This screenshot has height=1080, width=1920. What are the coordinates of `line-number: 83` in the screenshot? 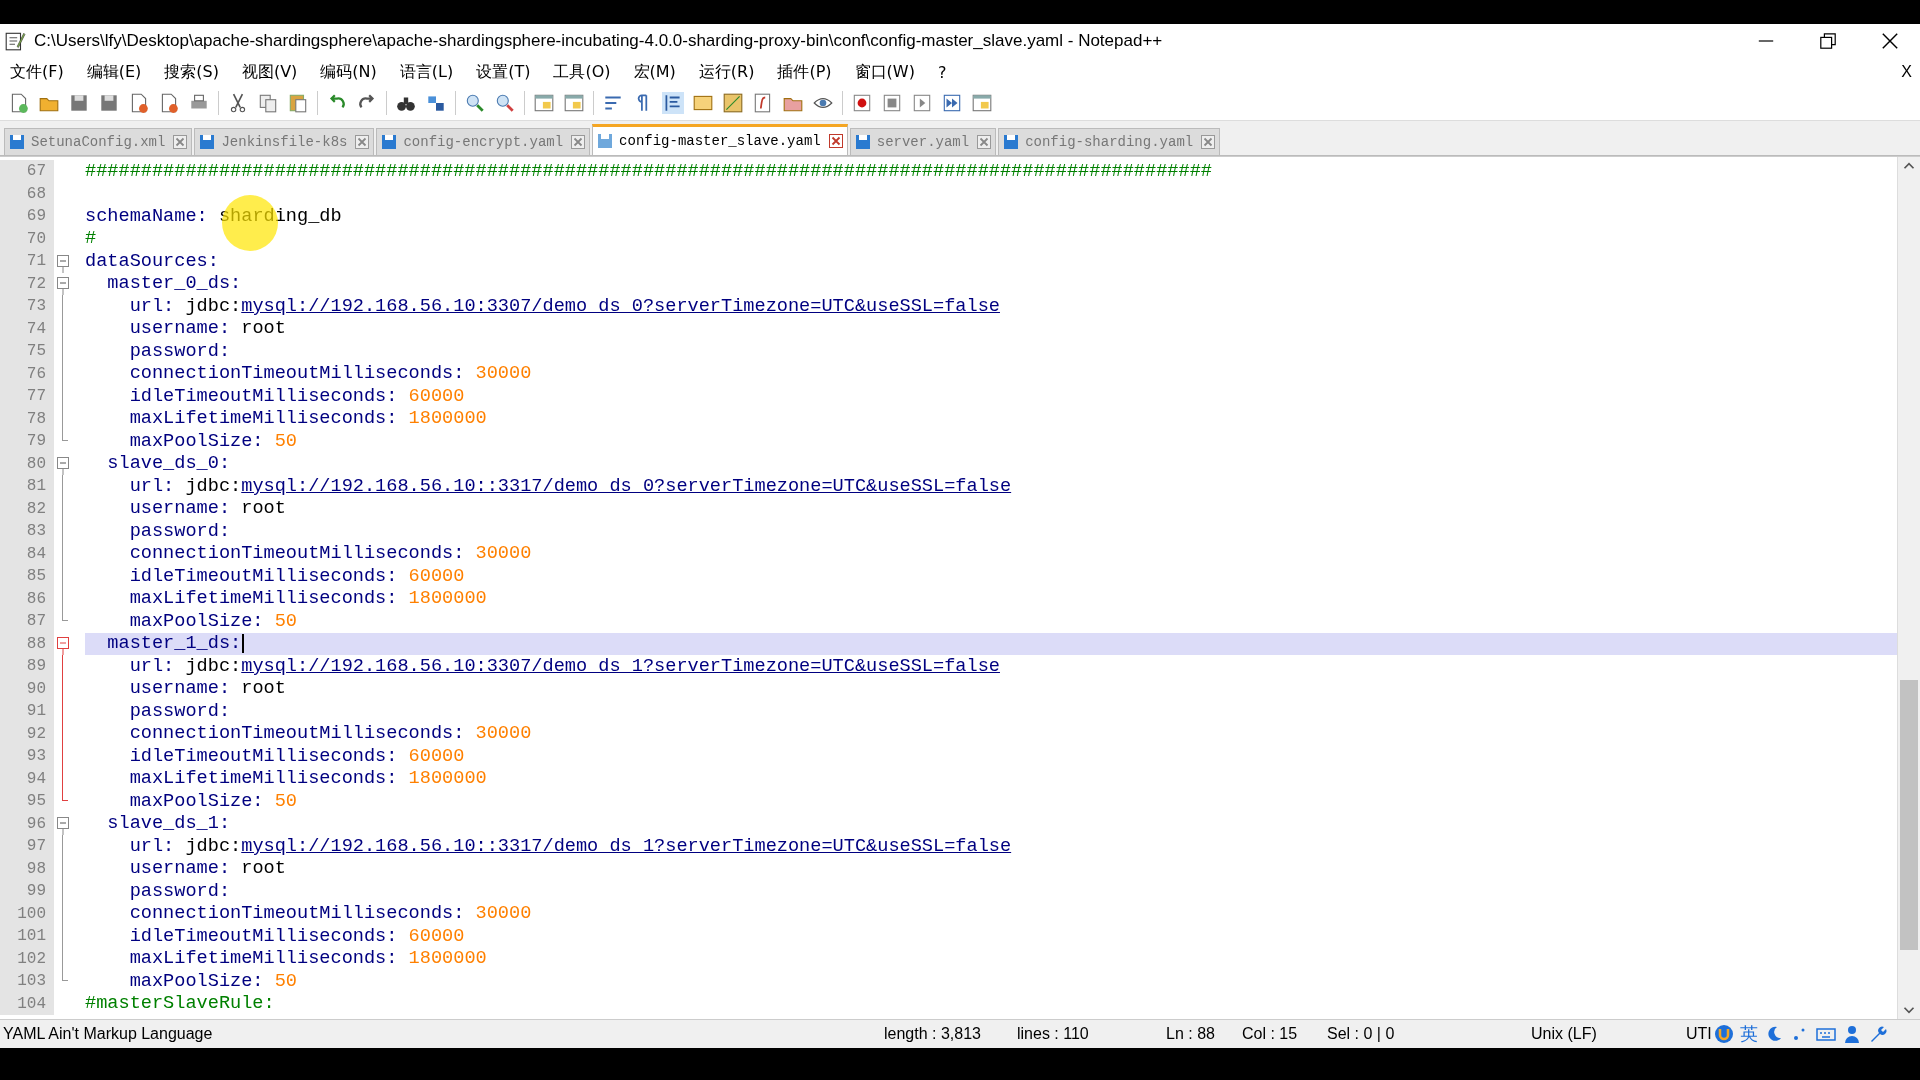 It's located at (27, 531).